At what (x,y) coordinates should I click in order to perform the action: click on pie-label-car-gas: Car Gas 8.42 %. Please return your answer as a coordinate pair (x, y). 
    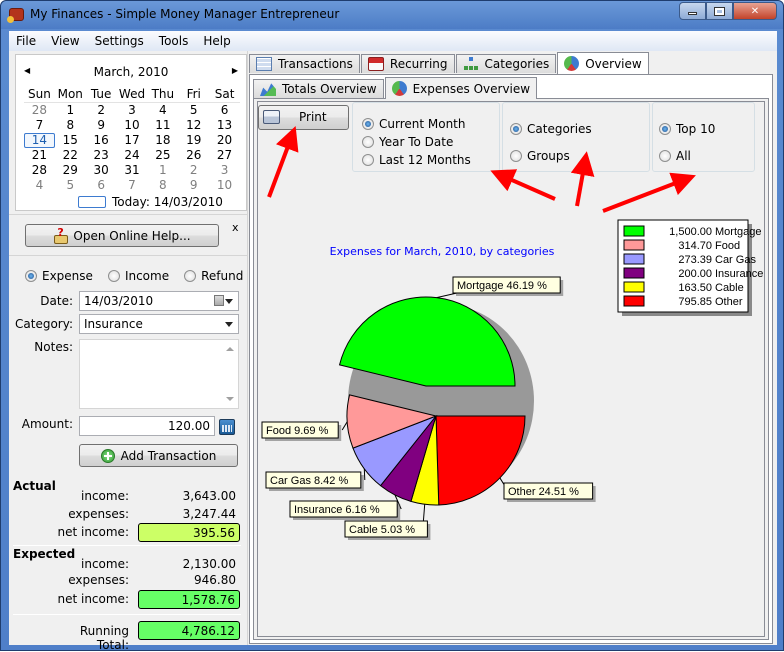
    Looking at the image, I should click on (309, 481).